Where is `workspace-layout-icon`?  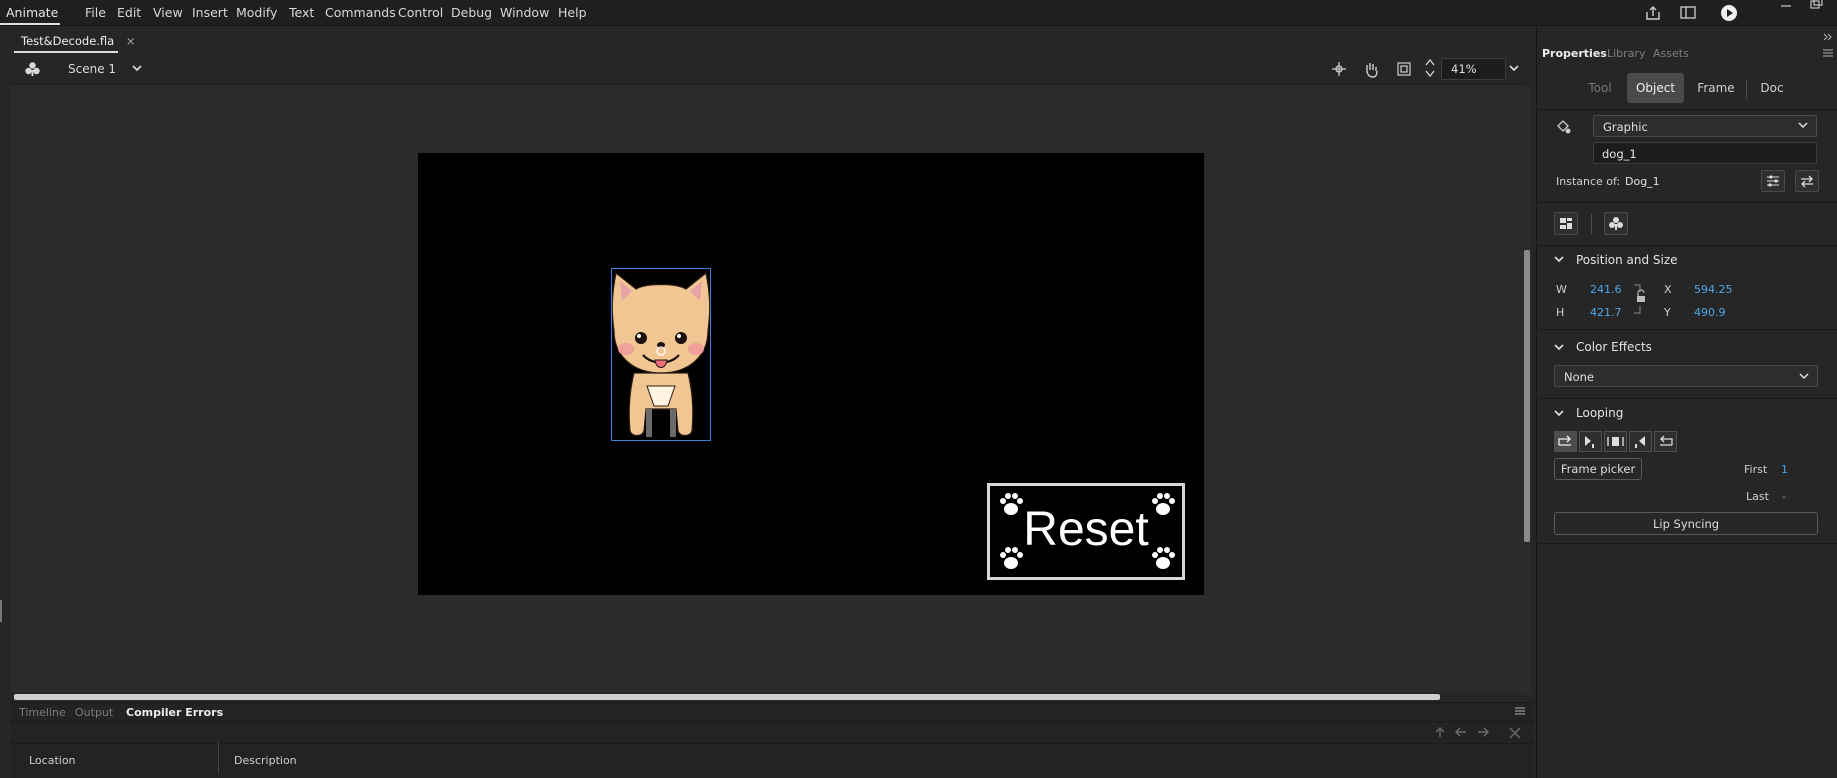 workspace-layout-icon is located at coordinates (1688, 13).